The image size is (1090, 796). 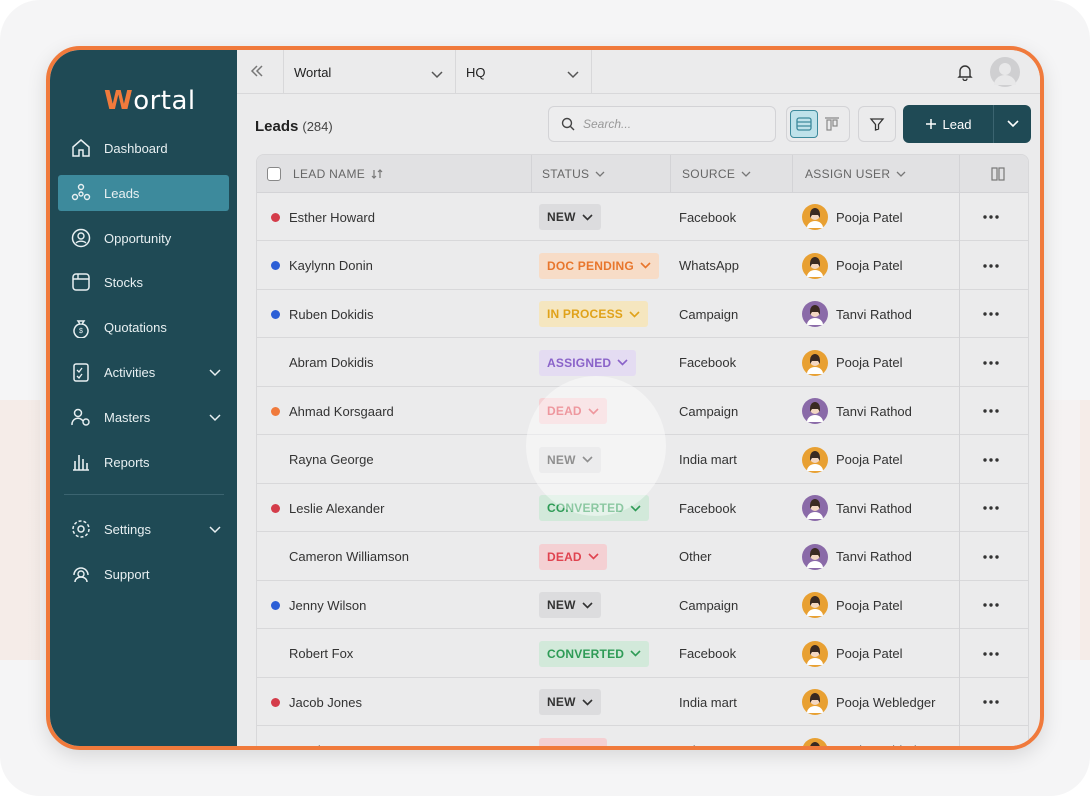 I want to click on branch-select: HQ, so click(x=523, y=72).